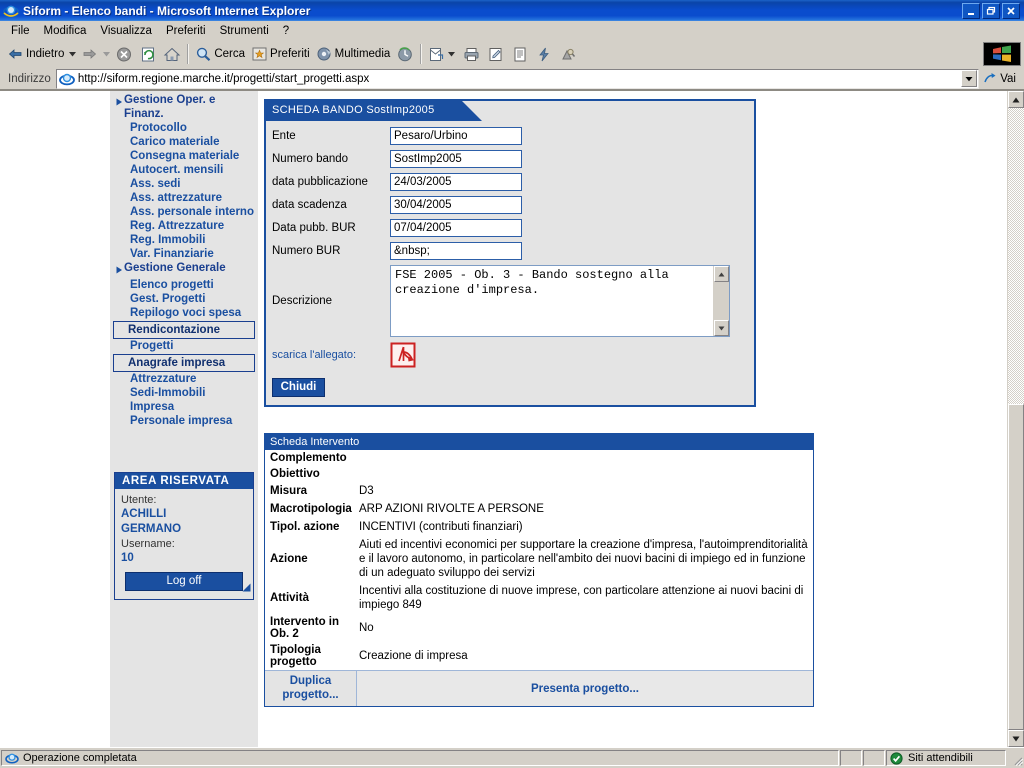  I want to click on sidebar-item-var-finanziarie: Var. Finanziarie, so click(184, 254).